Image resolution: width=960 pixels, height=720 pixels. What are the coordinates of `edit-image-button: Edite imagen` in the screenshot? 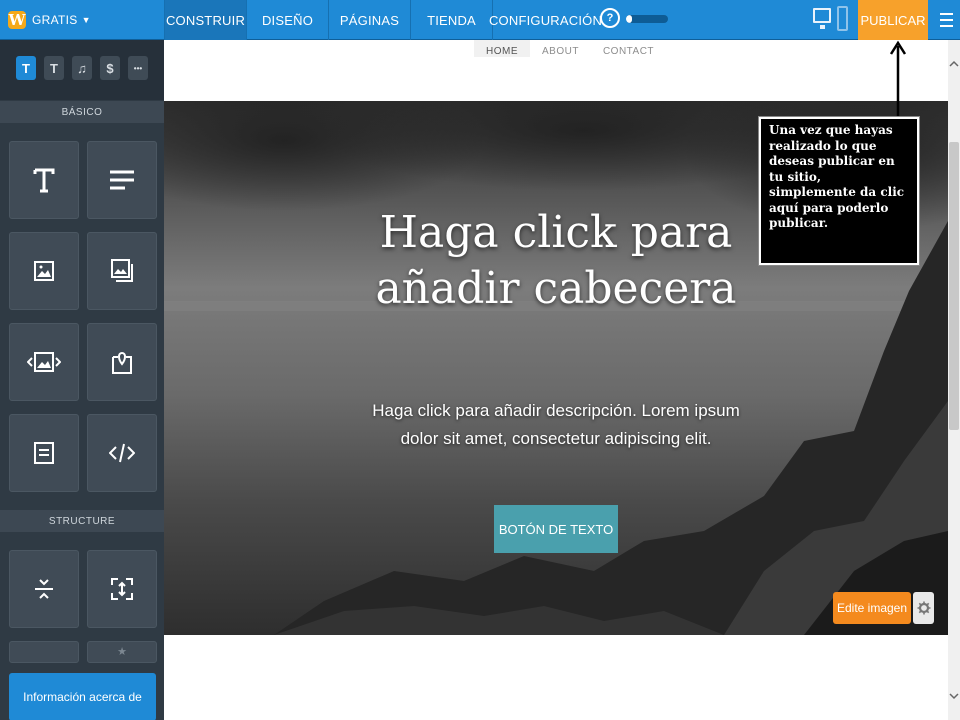 It's located at (872, 608).